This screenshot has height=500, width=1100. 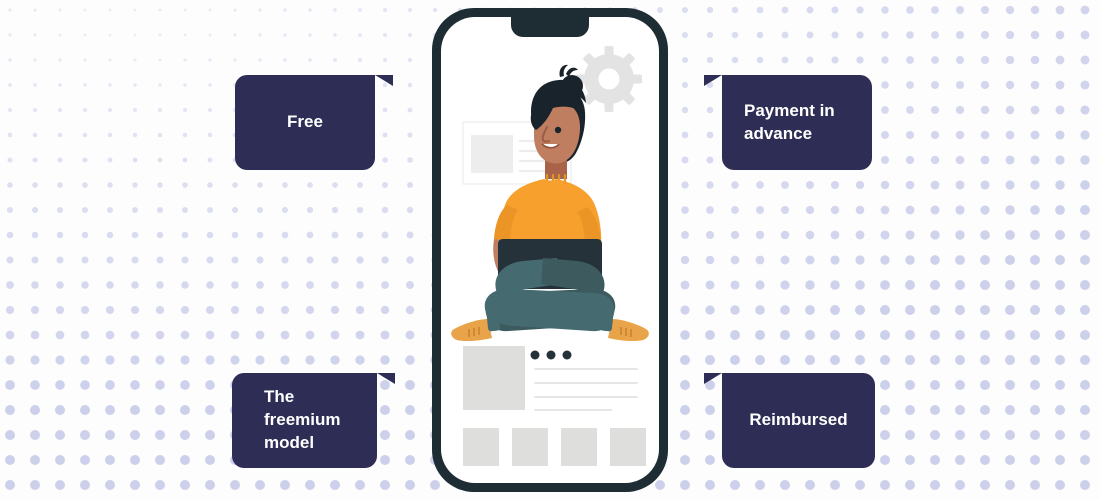 What do you see at coordinates (550, 203) in the screenshot?
I see `person-illustration` at bounding box center [550, 203].